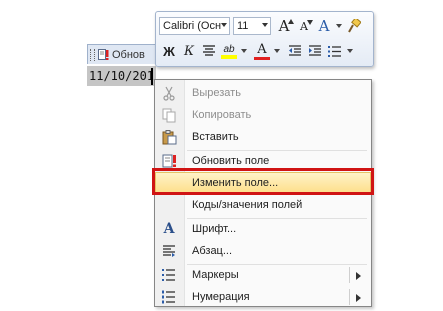  I want to click on italic-icon: К, so click(189, 51).